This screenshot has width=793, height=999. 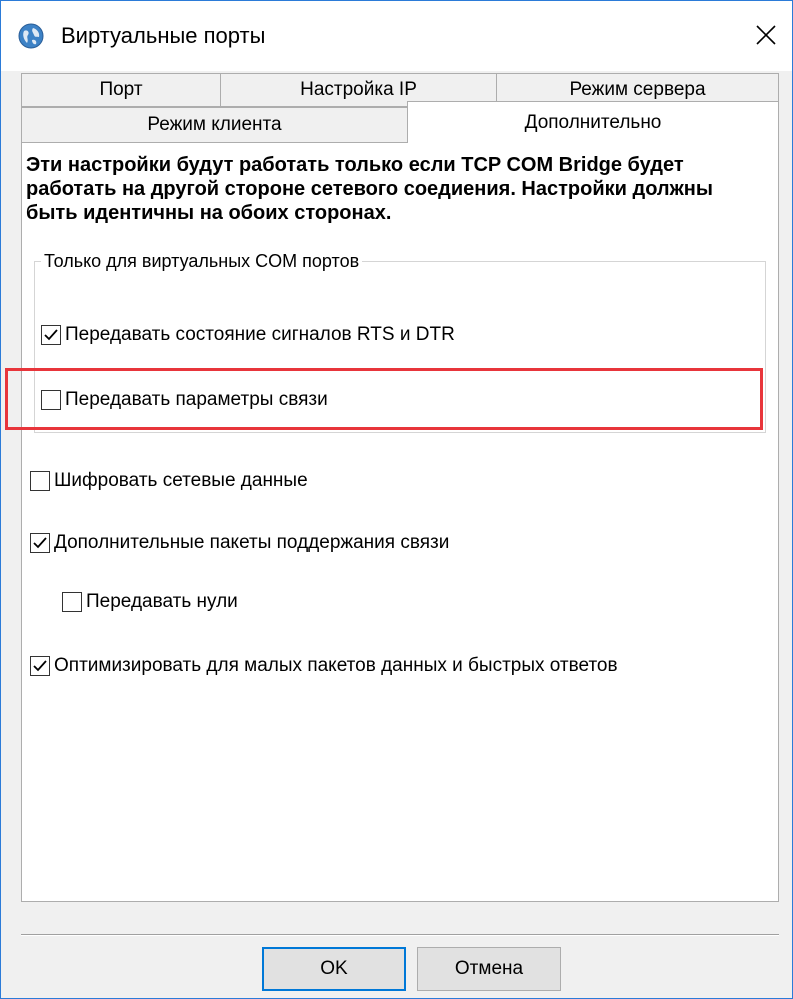 I want to click on separator-line, so click(x=400, y=935).